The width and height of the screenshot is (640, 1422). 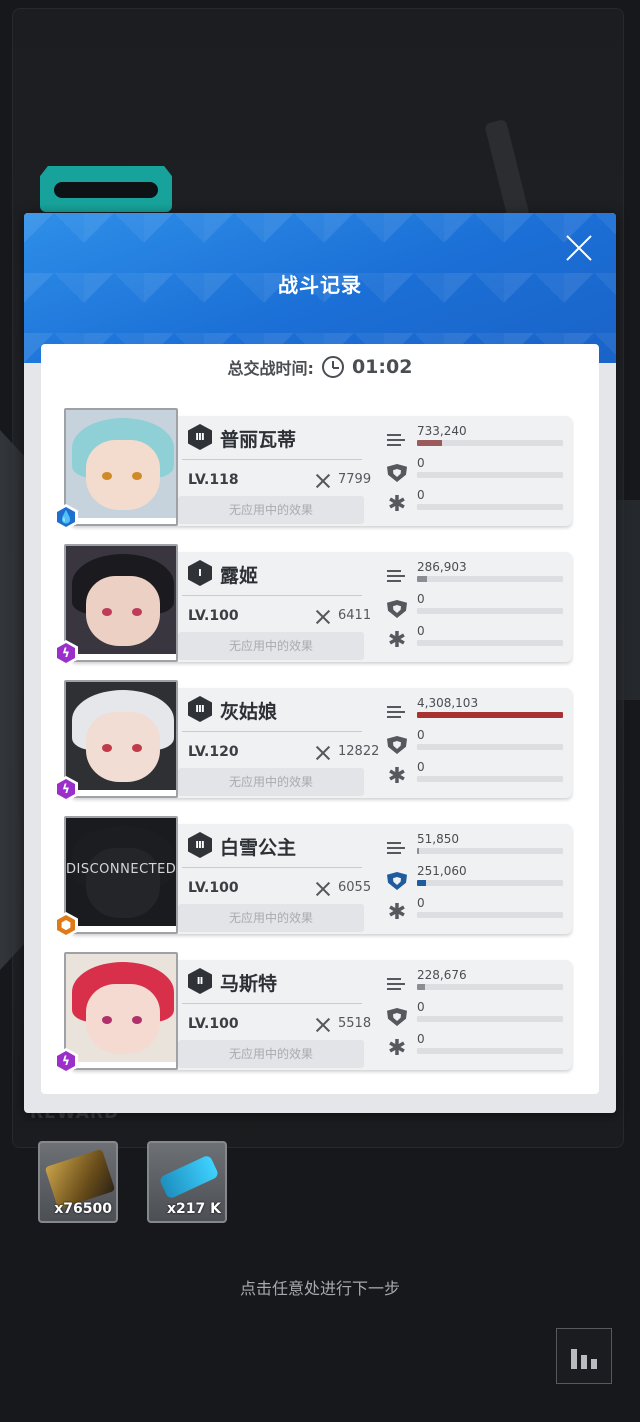 I want to click on portrait-face, so click(x=123, y=475).